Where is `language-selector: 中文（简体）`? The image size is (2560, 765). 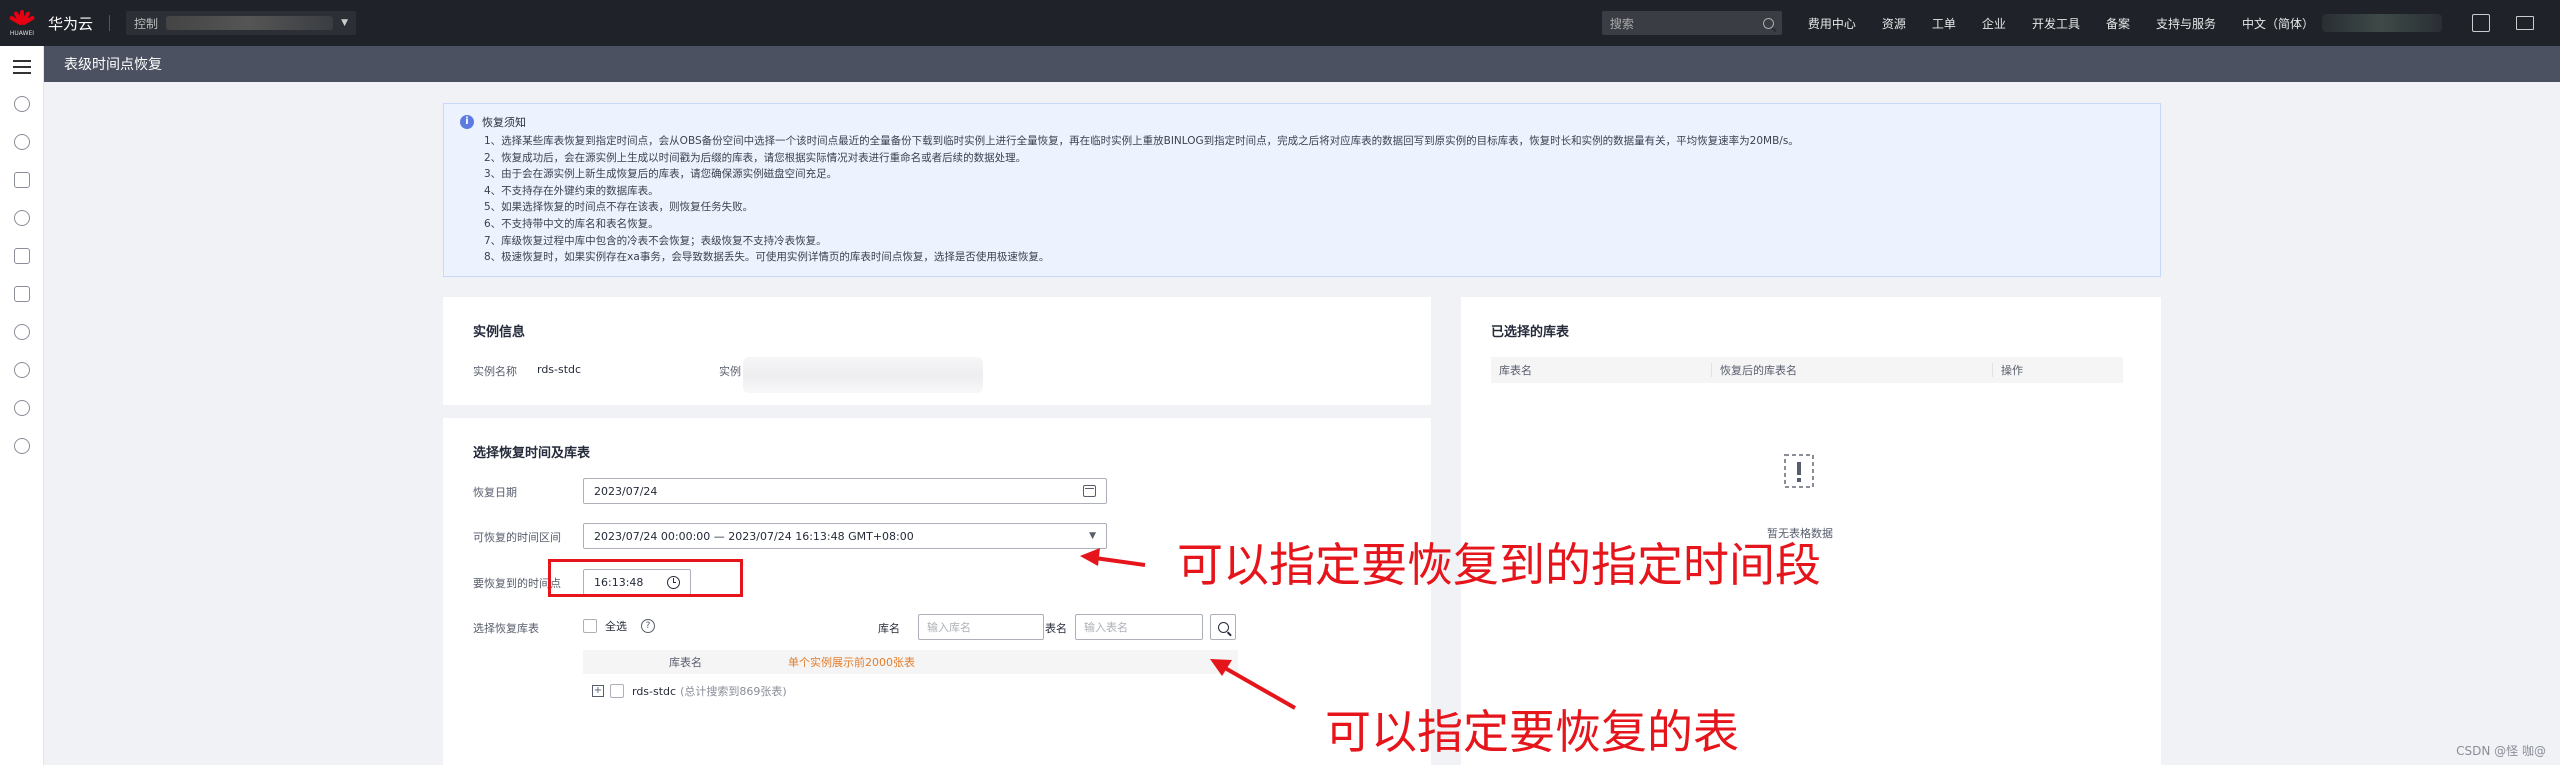 language-selector: 中文（简体） is located at coordinates (2278, 23).